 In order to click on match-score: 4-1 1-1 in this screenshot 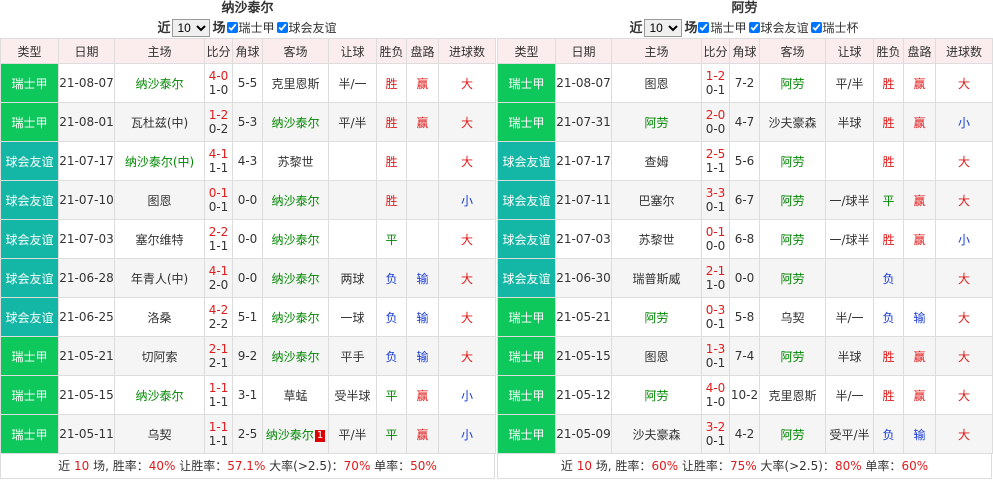, I will do `click(218, 161)`.